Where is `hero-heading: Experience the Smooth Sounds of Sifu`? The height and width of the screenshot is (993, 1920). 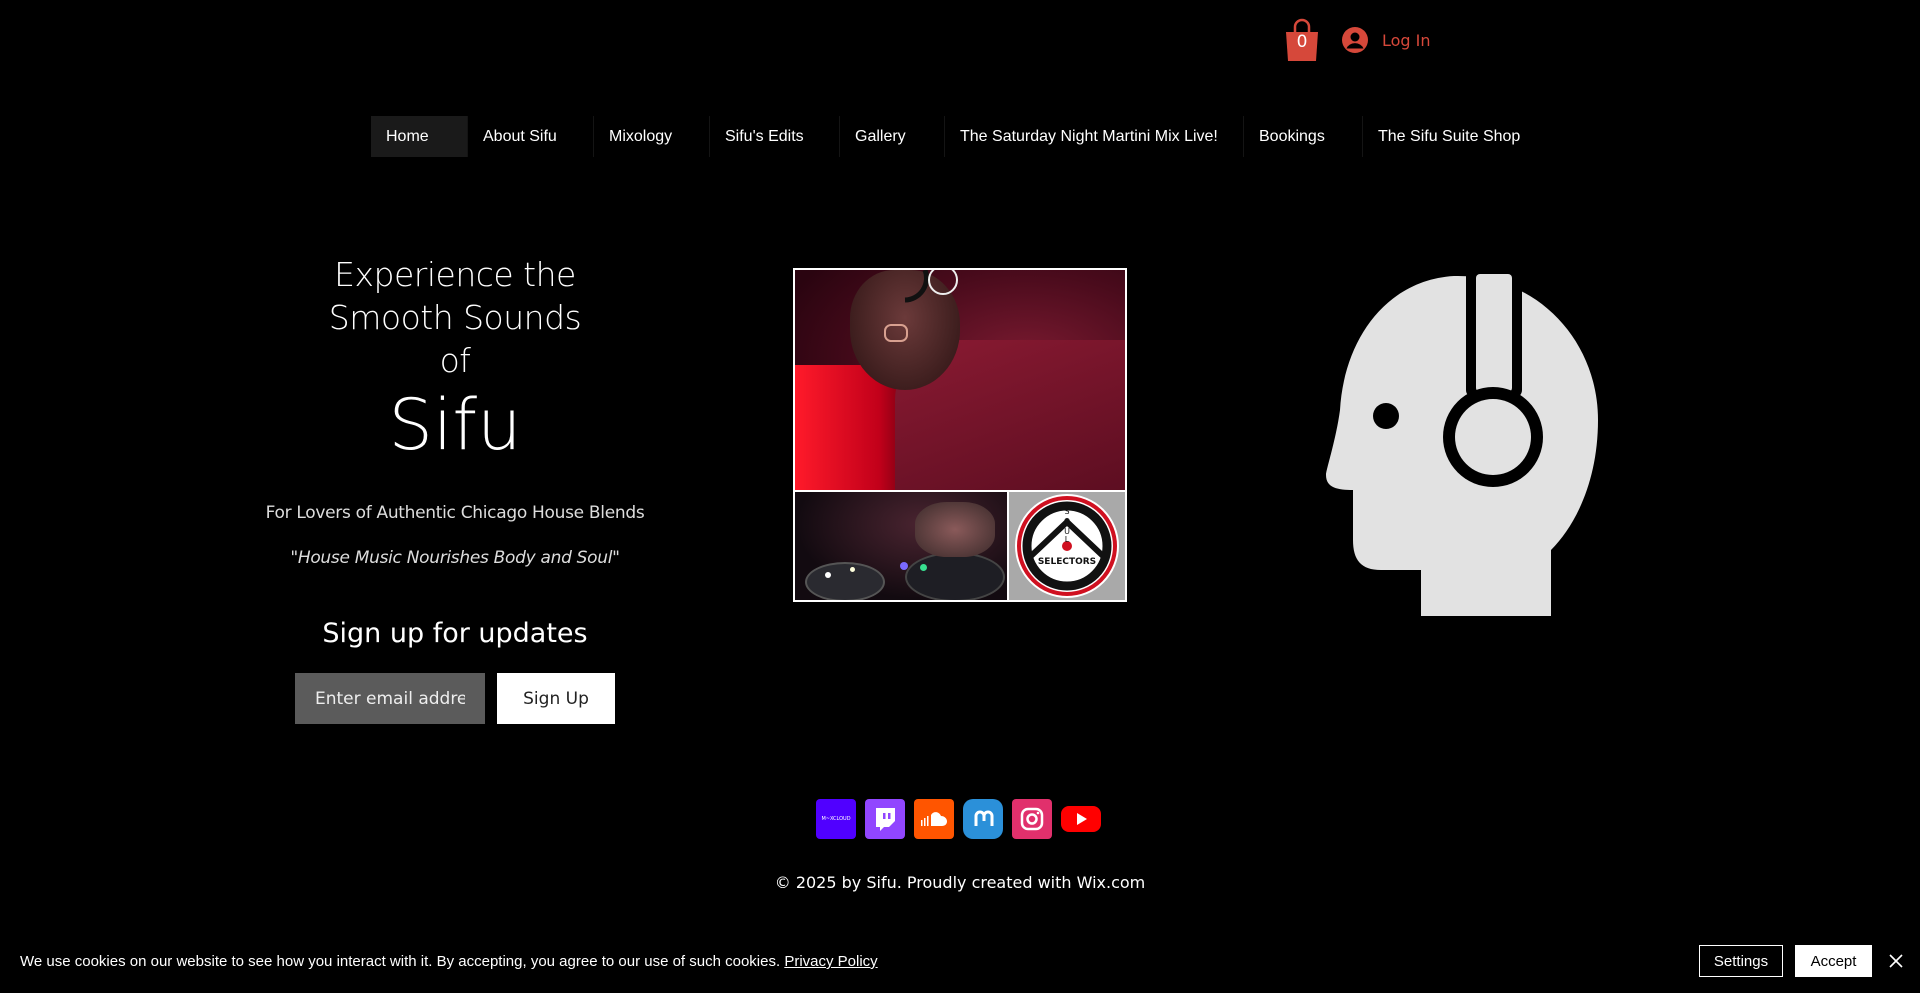
hero-heading: Experience the Smooth Sounds of Sifu is located at coordinates (455, 360).